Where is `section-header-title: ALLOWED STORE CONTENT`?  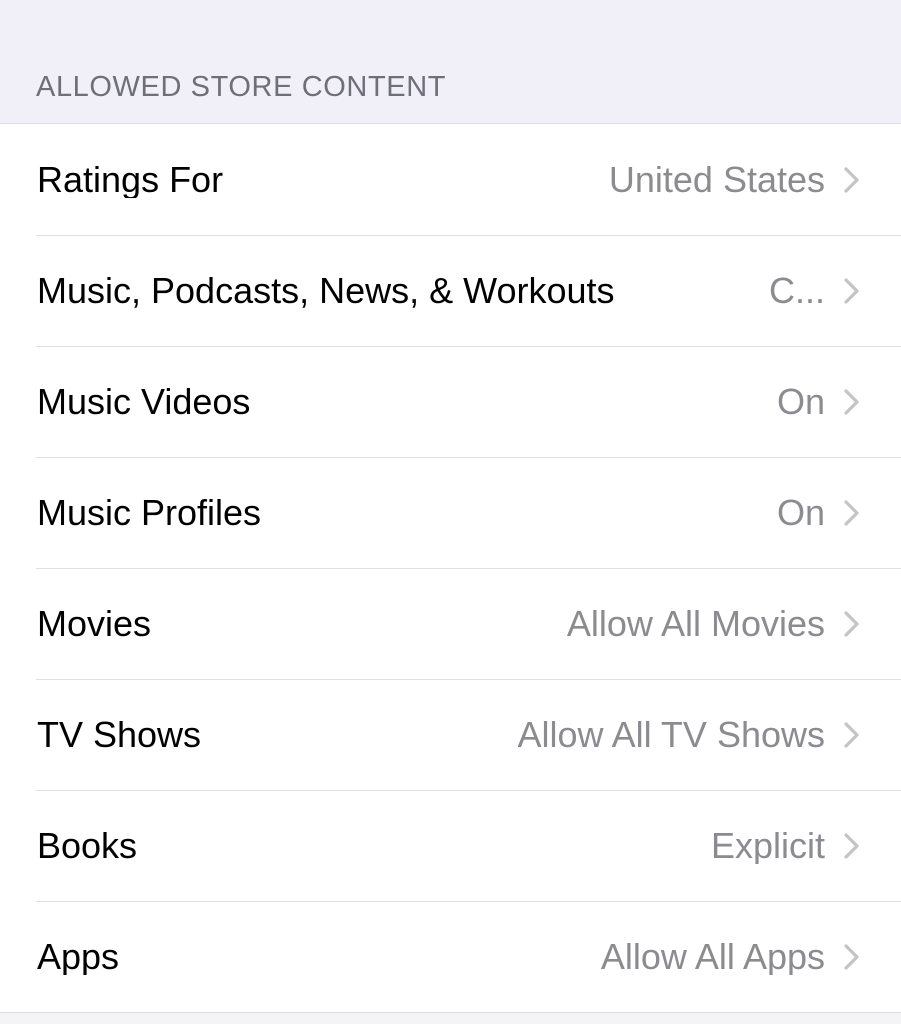 section-header-title: ALLOWED STORE CONTENT is located at coordinates (241, 87).